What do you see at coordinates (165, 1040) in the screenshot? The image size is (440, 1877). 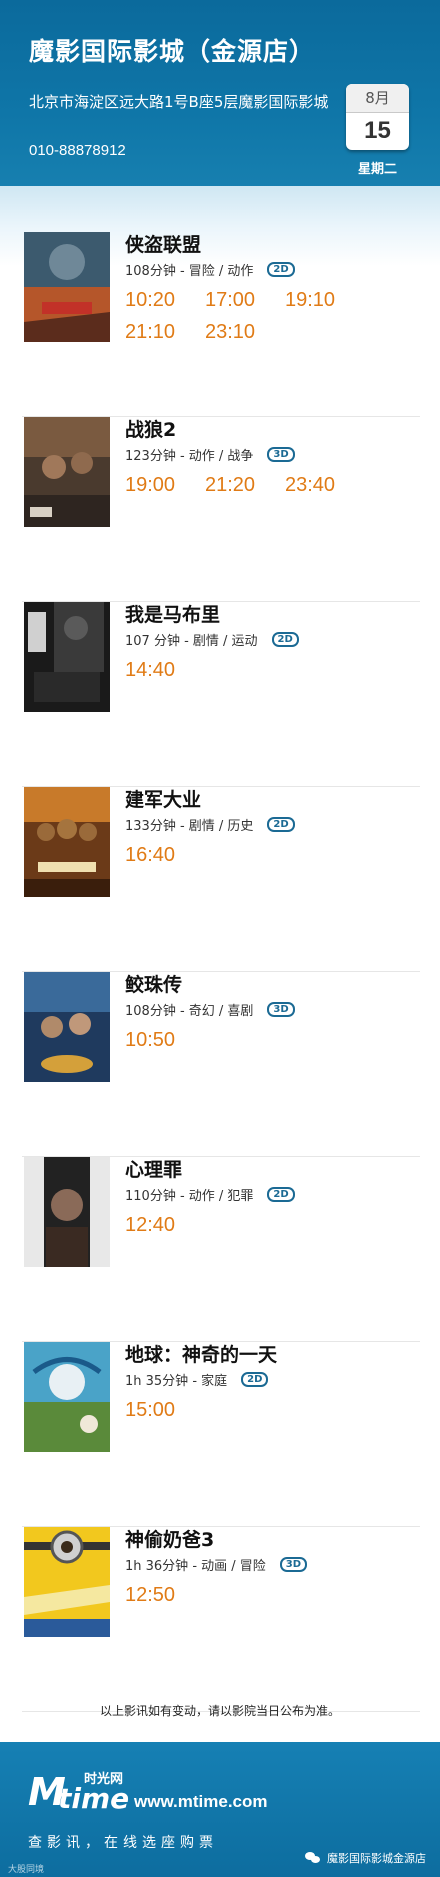 I see `showtime: 10:50` at bounding box center [165, 1040].